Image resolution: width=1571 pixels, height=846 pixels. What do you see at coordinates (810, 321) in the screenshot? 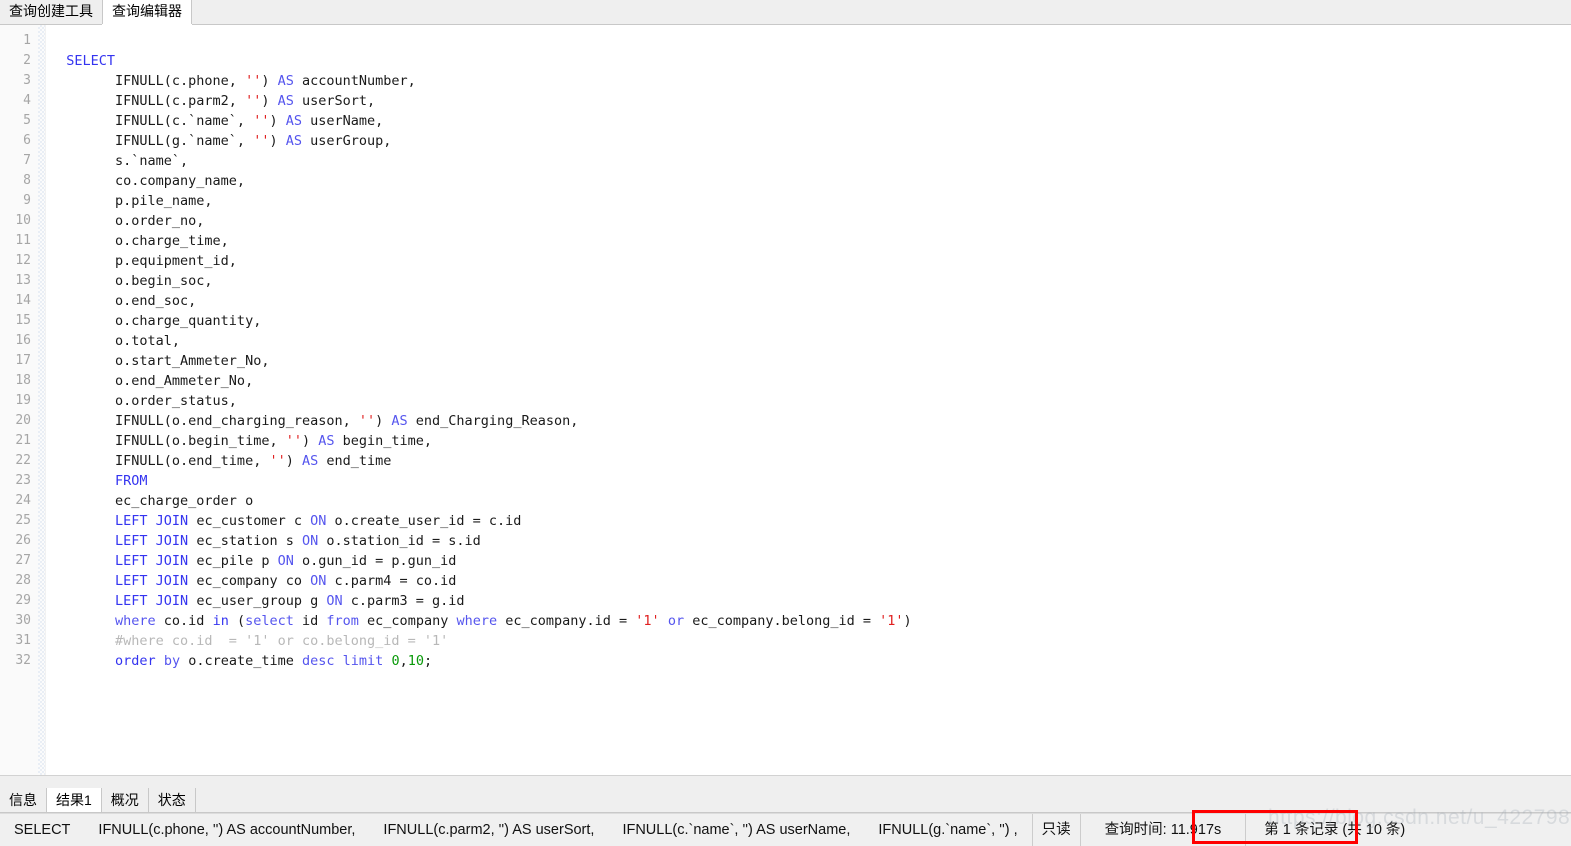
I see `code-line: o.charge_quantity,` at bounding box center [810, 321].